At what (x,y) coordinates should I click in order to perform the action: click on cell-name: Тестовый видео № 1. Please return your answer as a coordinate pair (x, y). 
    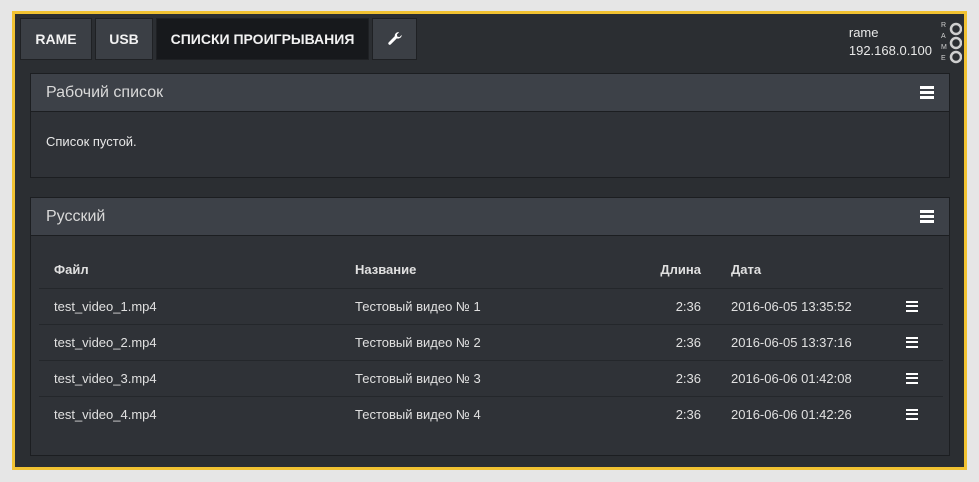
    Looking at the image, I should click on (475, 305).